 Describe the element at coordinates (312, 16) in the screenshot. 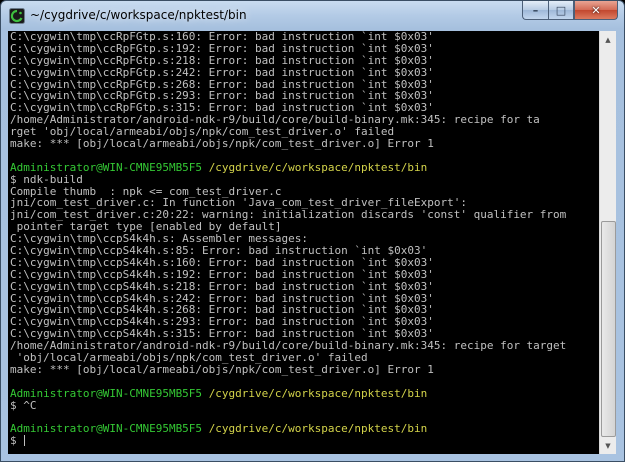

I see `title-bar: ~/cygdrive/c/workspace/npktest/bin – □ ✕` at that location.